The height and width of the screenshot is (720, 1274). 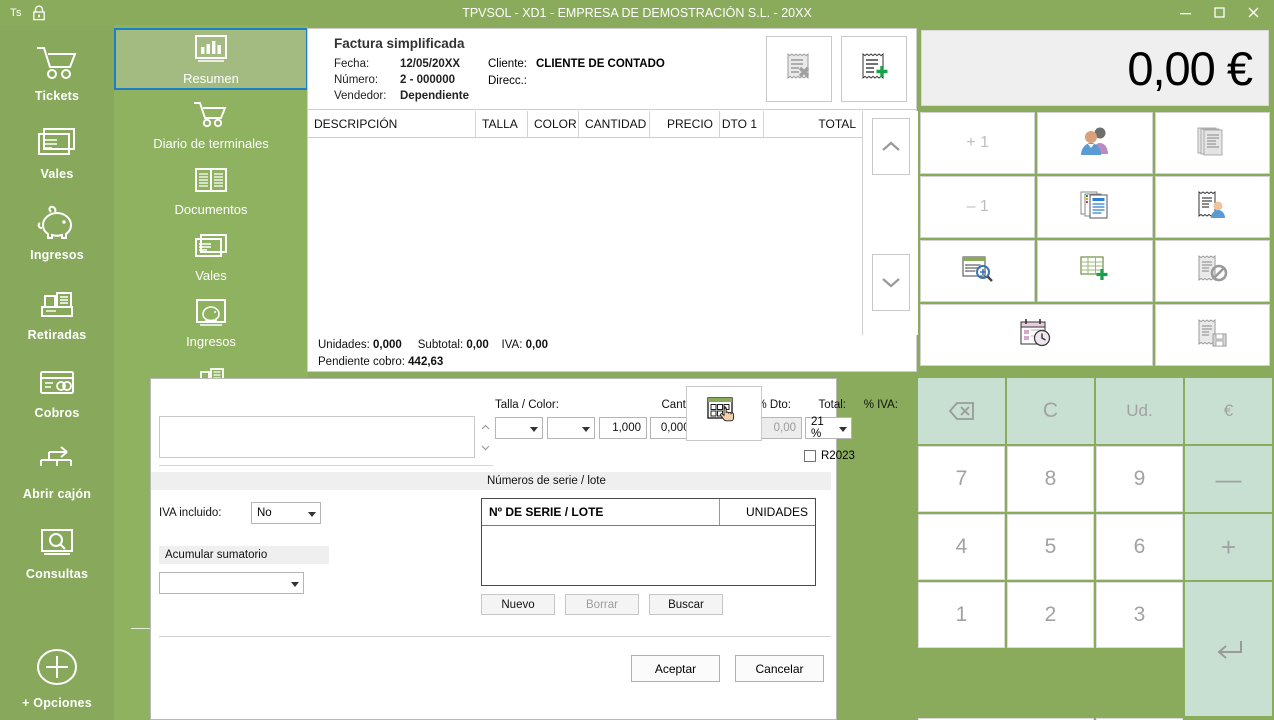 I want to click on sidebar-item-label: Vales, so click(x=57, y=173).